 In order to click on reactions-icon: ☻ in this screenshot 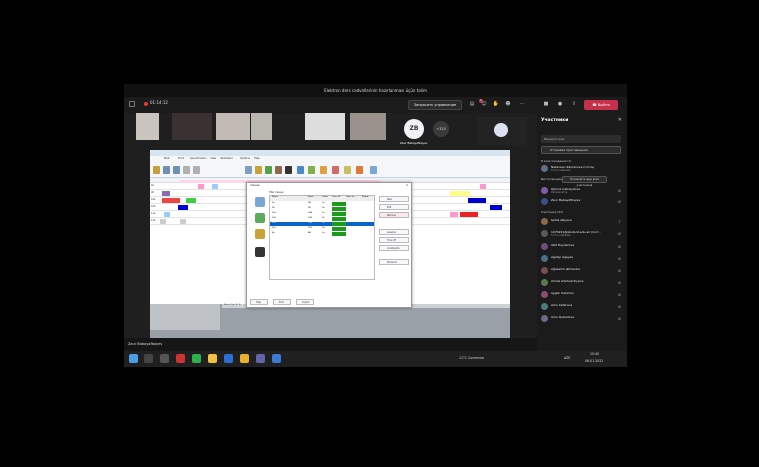, I will do `click(508, 104)`.